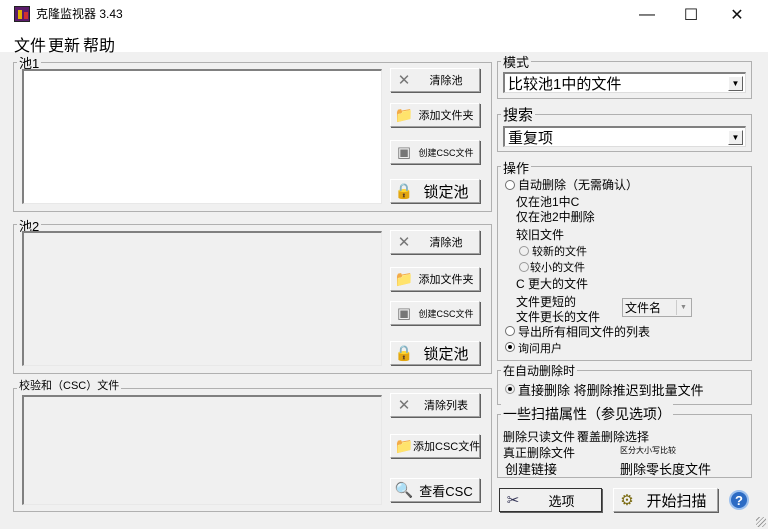  I want to click on pool2-clear-button: ✕ 清除池, so click(435, 242).